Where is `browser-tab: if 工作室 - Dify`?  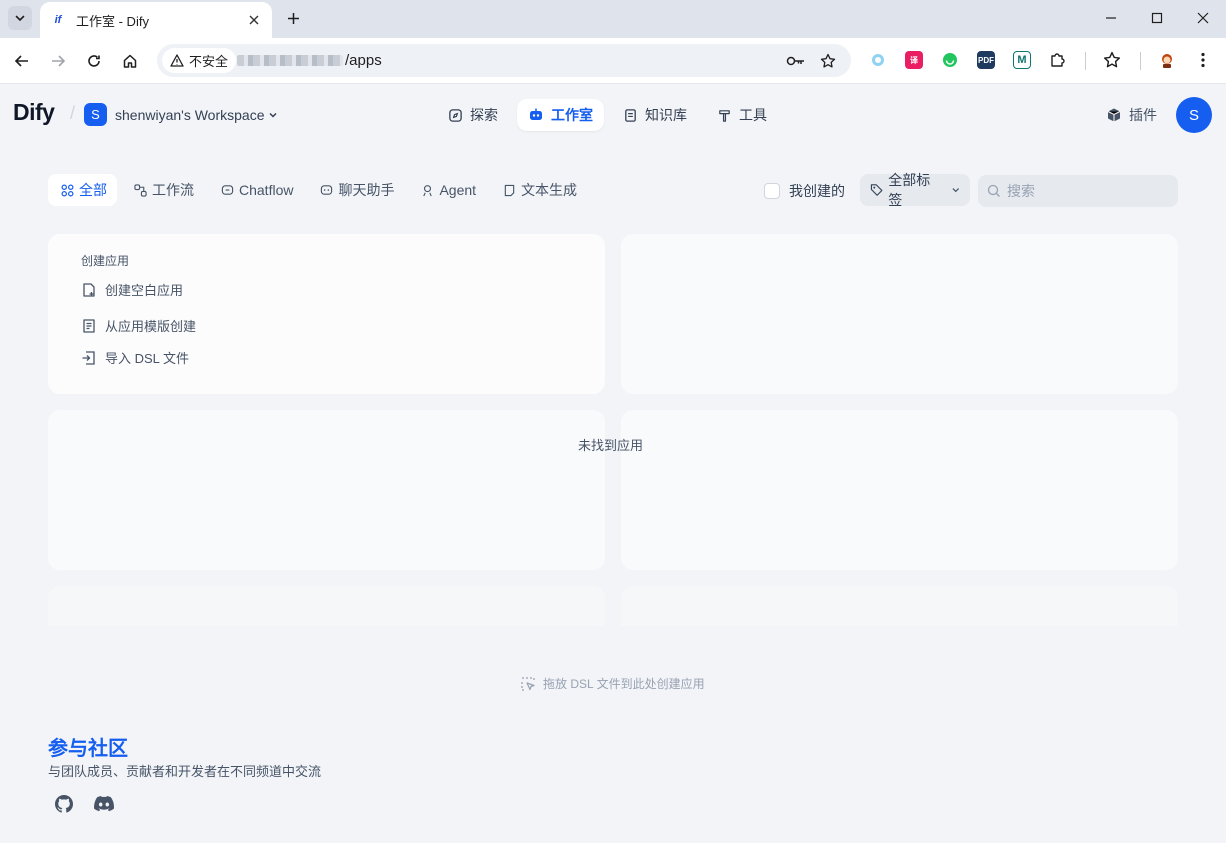
browser-tab: if 工作室 - Dify is located at coordinates (156, 20).